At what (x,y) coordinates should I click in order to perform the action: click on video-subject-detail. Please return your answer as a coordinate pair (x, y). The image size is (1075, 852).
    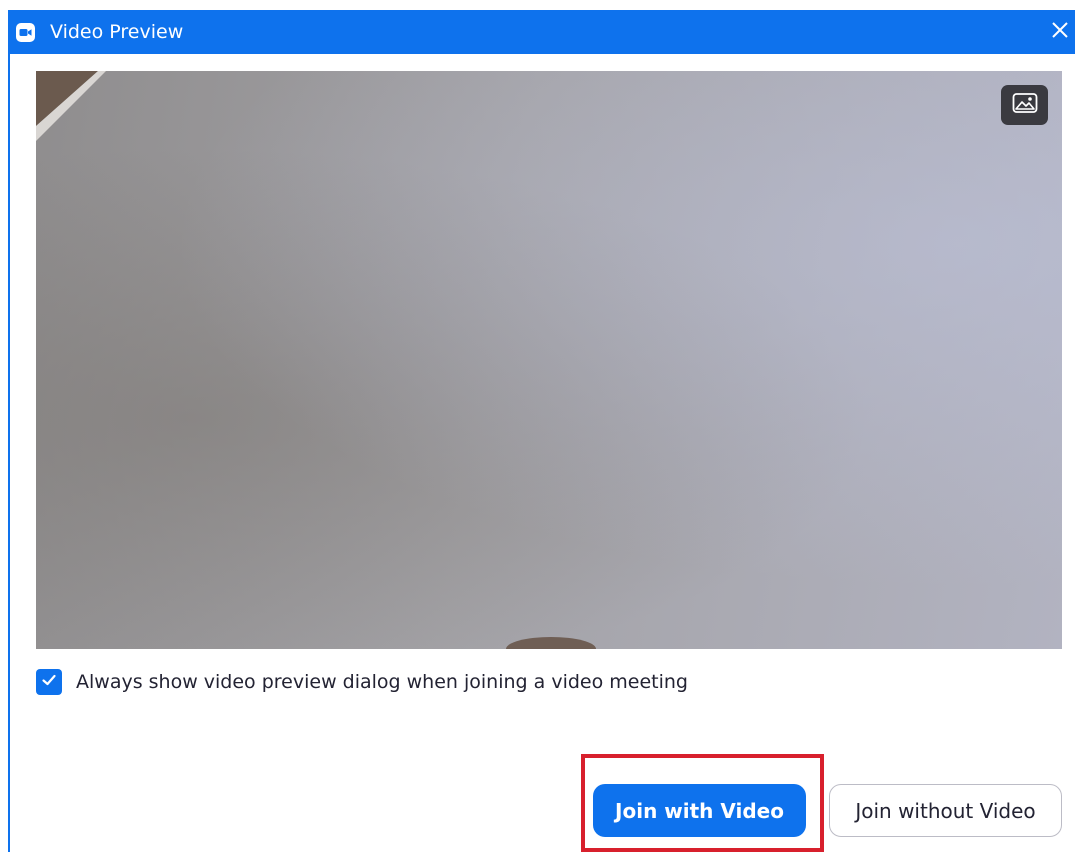
    Looking at the image, I should click on (551, 643).